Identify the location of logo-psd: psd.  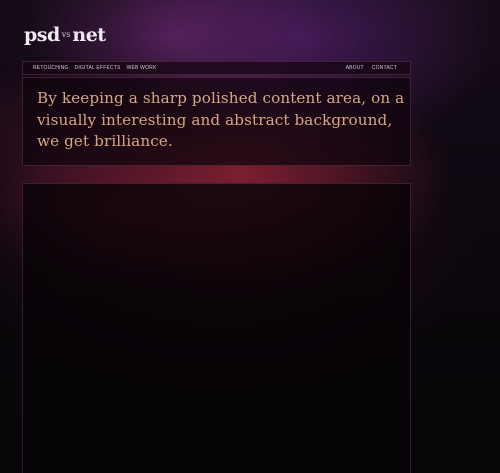
(42, 35).